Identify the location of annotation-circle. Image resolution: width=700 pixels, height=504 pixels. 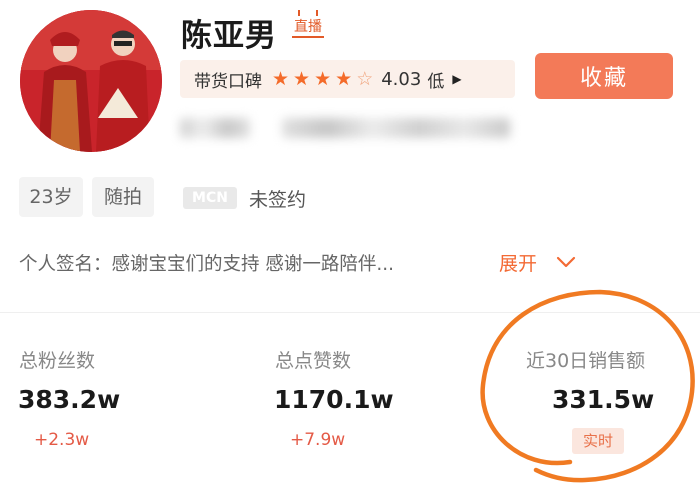
(587, 386).